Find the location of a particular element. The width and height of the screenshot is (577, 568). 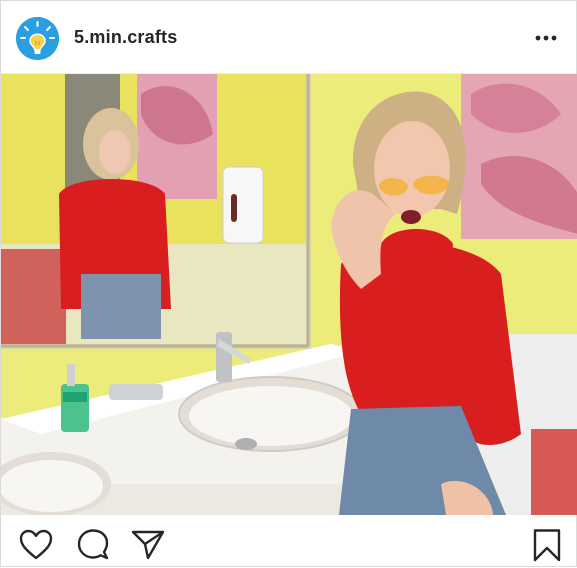

more-options-icon is located at coordinates (546, 37).